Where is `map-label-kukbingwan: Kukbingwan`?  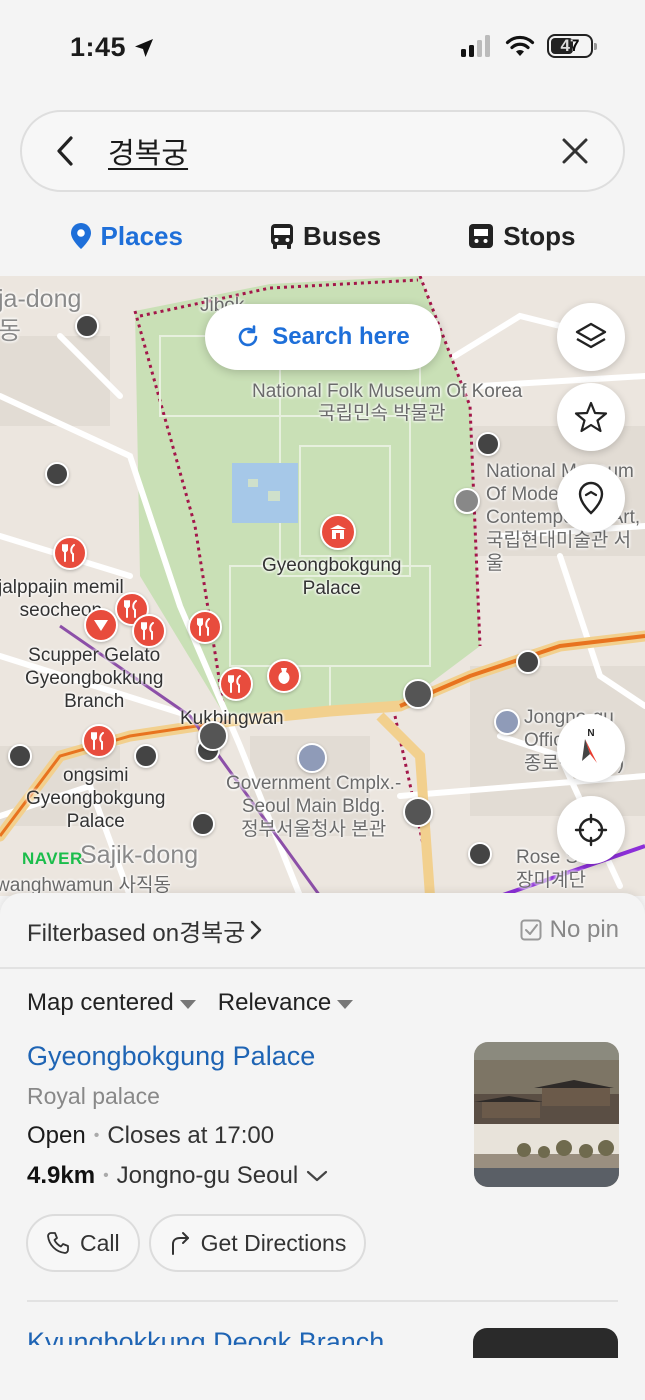
map-label-kukbingwan: Kukbingwan is located at coordinates (232, 718).